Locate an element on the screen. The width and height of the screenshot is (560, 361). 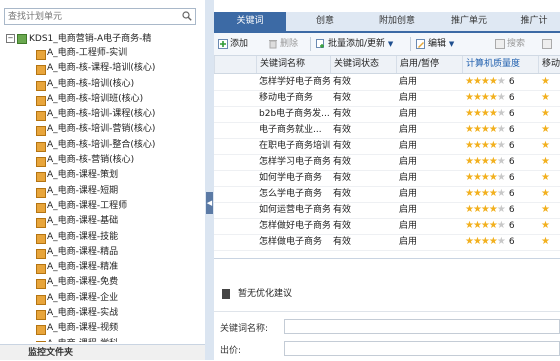
tree-item: A_电商-核-培训-营销(核心) is located at coordinates (102, 129).